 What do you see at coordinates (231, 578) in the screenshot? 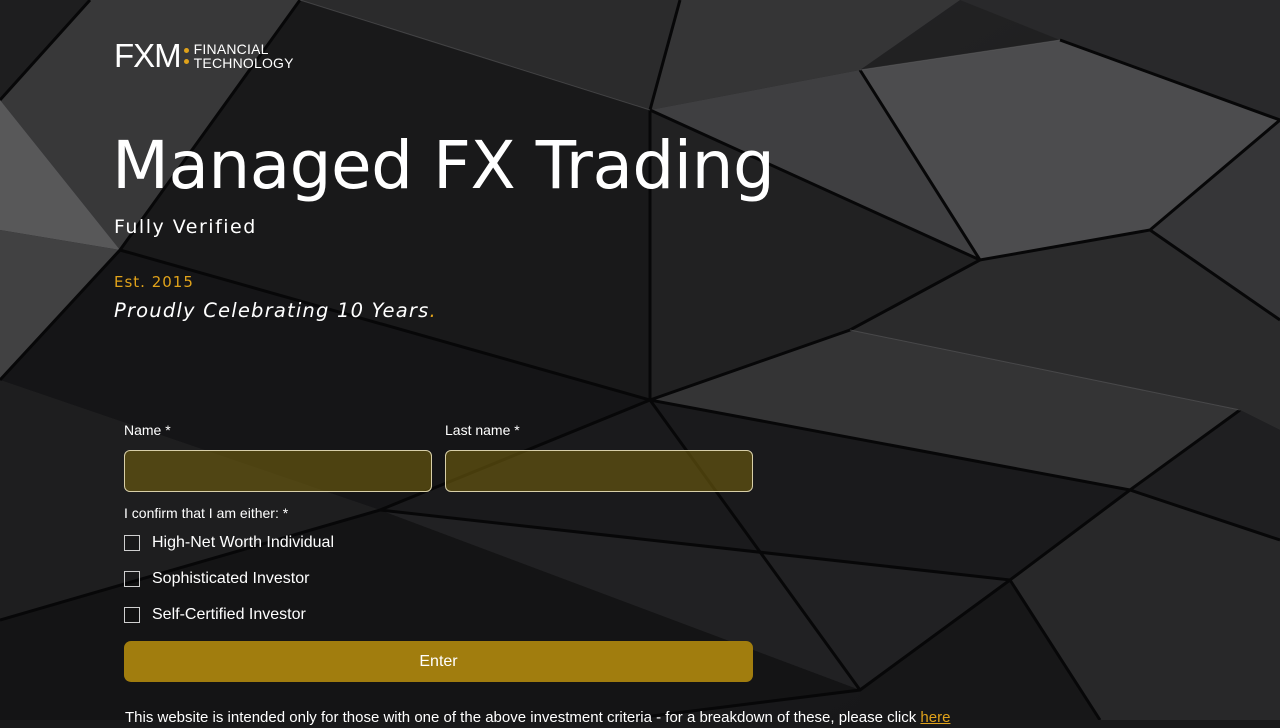
I see `option-label: Sophisticated Investor` at bounding box center [231, 578].